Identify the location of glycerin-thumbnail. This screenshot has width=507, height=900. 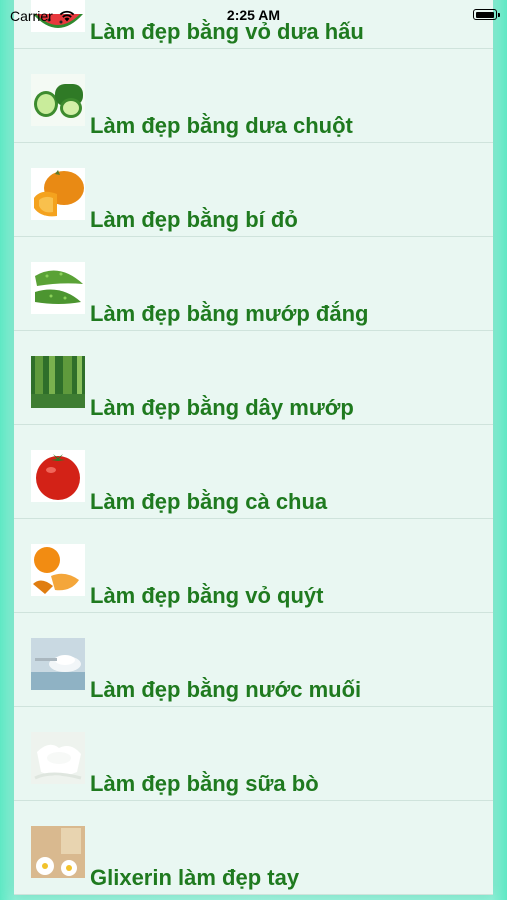
(58, 852).